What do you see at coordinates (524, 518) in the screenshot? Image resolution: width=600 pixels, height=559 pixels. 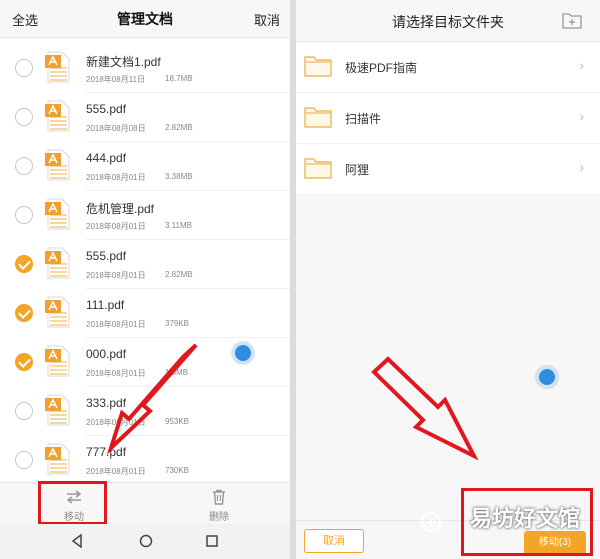 I see `watermark: 易坊好文馆` at bounding box center [524, 518].